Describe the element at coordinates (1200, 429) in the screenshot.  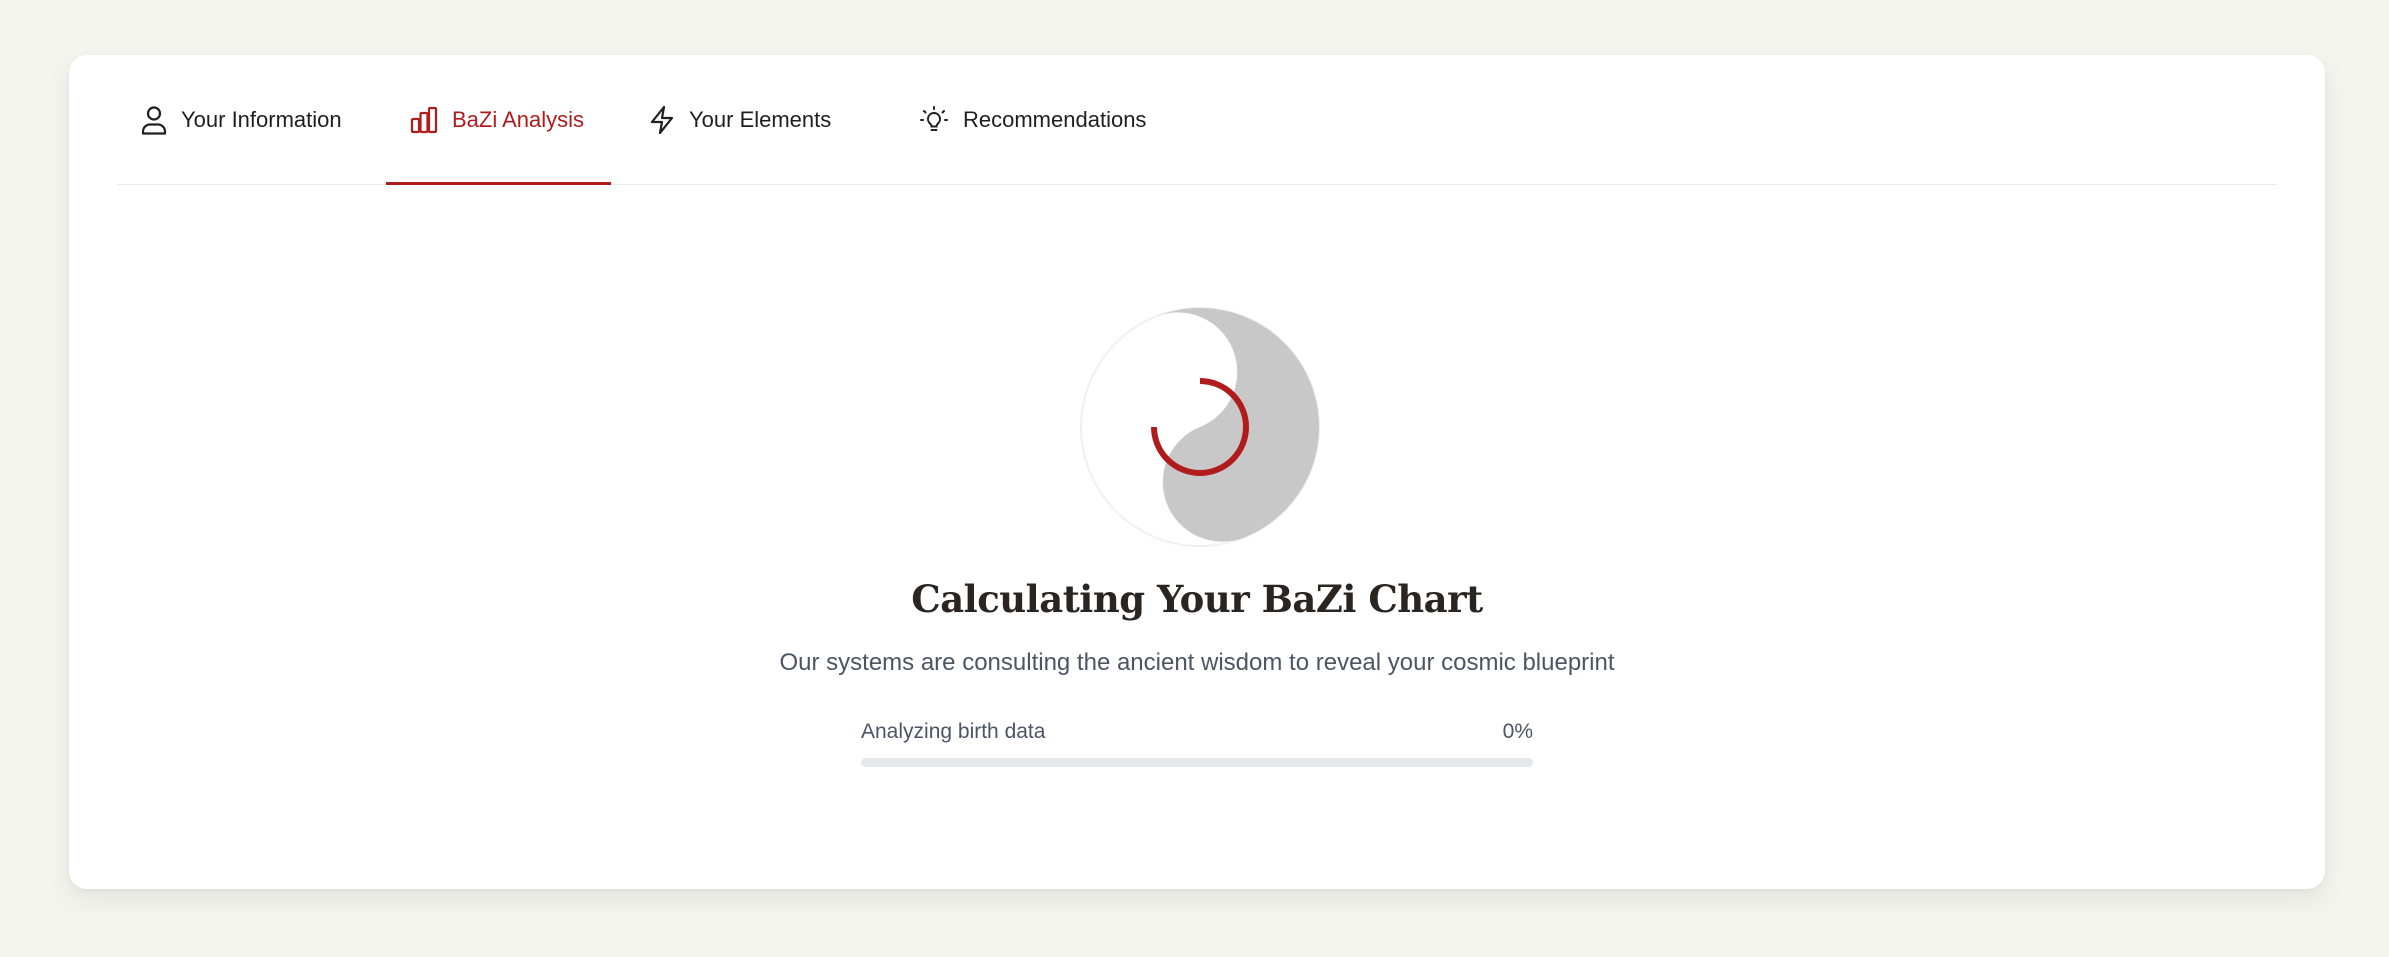
I see `yin-yang-spinner` at that location.